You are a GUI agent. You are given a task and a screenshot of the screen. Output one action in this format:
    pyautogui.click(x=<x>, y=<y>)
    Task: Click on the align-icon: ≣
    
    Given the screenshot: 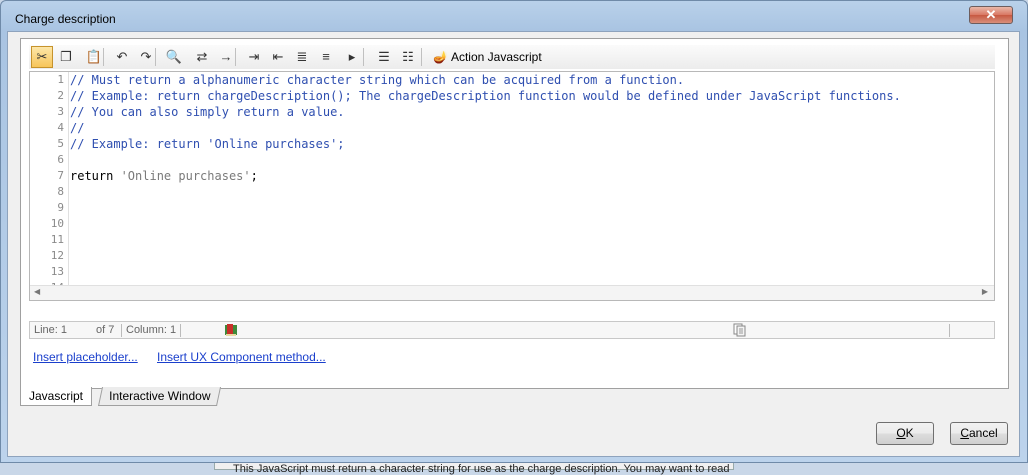 What is the action you would take?
    pyautogui.click(x=302, y=57)
    